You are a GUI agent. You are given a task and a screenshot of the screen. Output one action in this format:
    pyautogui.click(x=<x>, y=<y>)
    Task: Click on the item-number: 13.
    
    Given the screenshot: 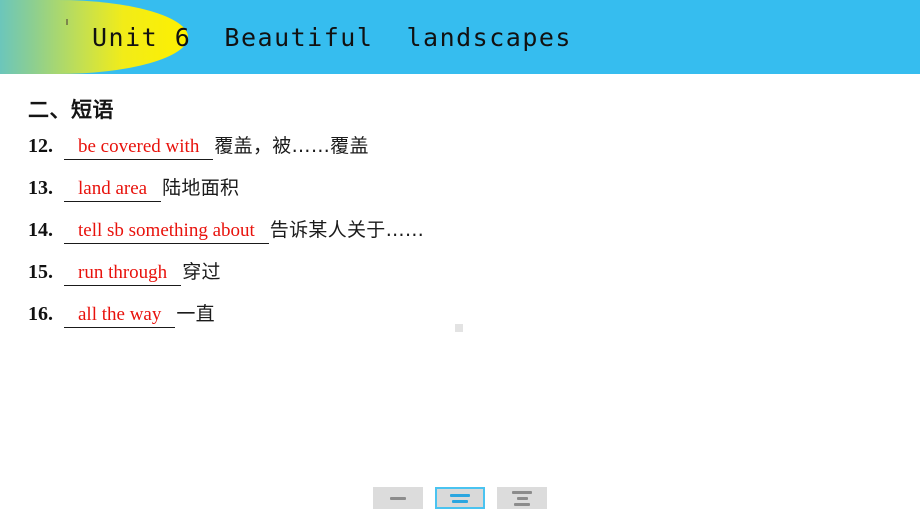 What is the action you would take?
    pyautogui.click(x=40, y=188)
    